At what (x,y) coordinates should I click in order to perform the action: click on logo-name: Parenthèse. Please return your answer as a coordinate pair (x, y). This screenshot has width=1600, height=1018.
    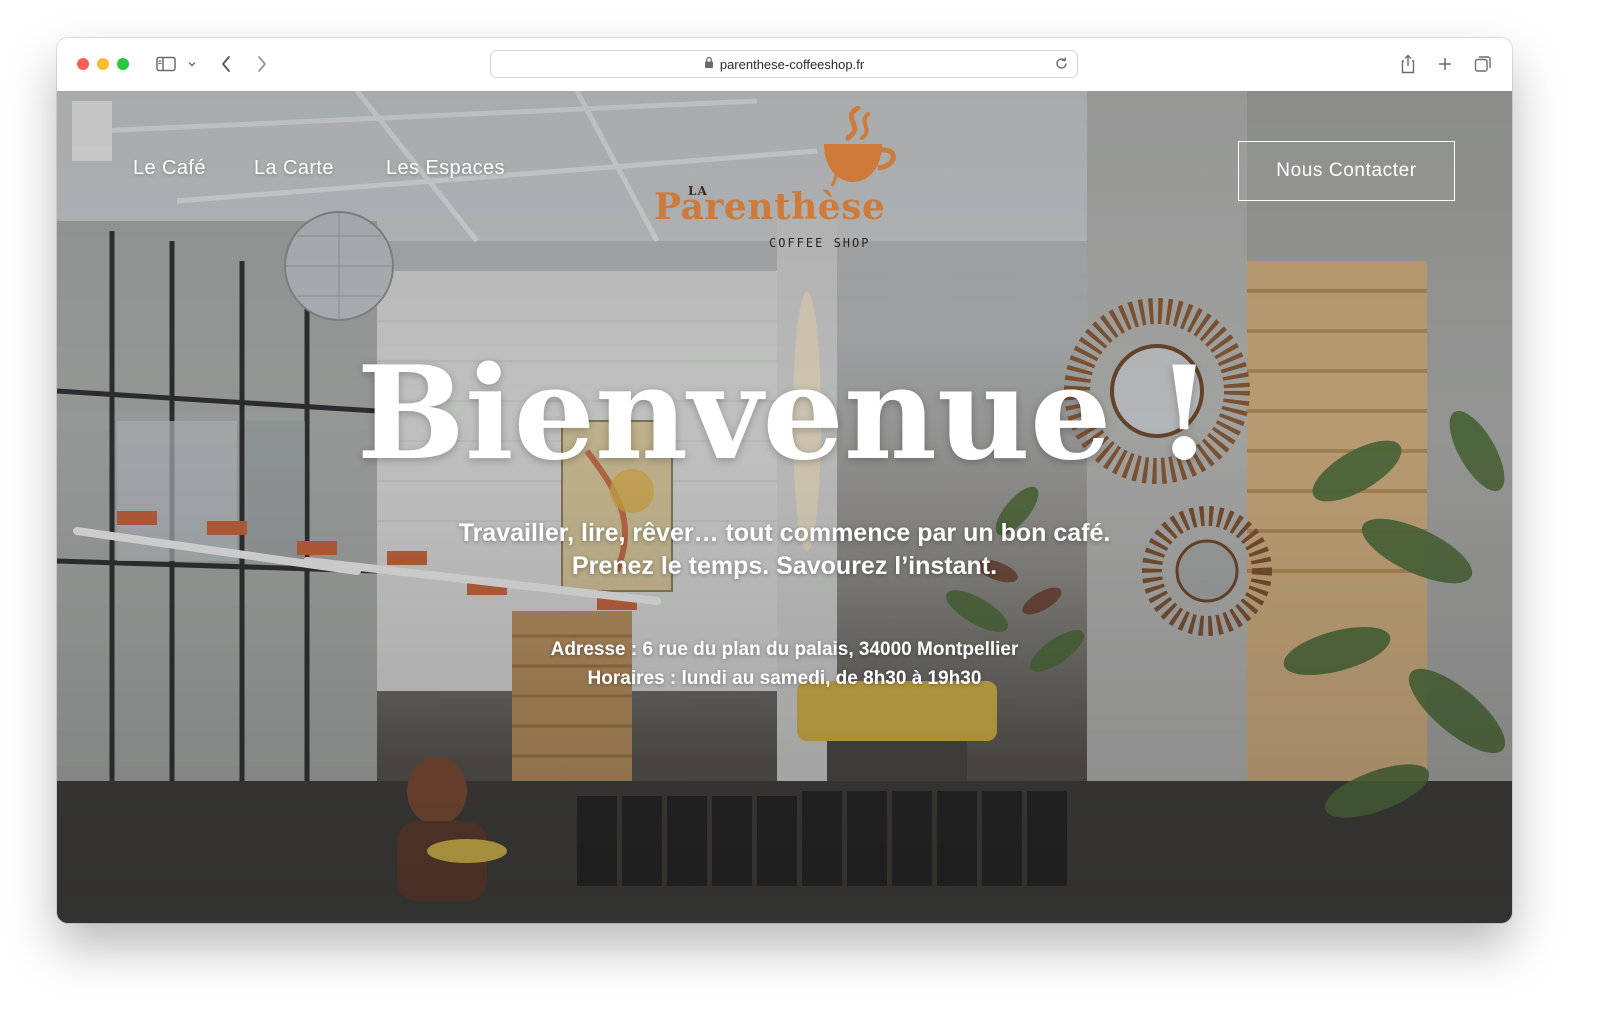
    Looking at the image, I should click on (770, 207).